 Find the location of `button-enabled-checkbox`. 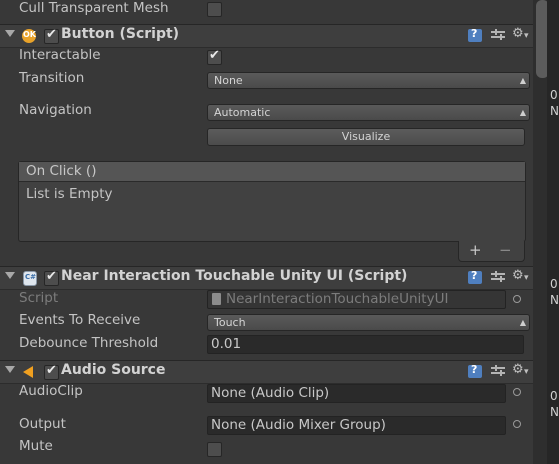

button-enabled-checkbox is located at coordinates (51, 35).